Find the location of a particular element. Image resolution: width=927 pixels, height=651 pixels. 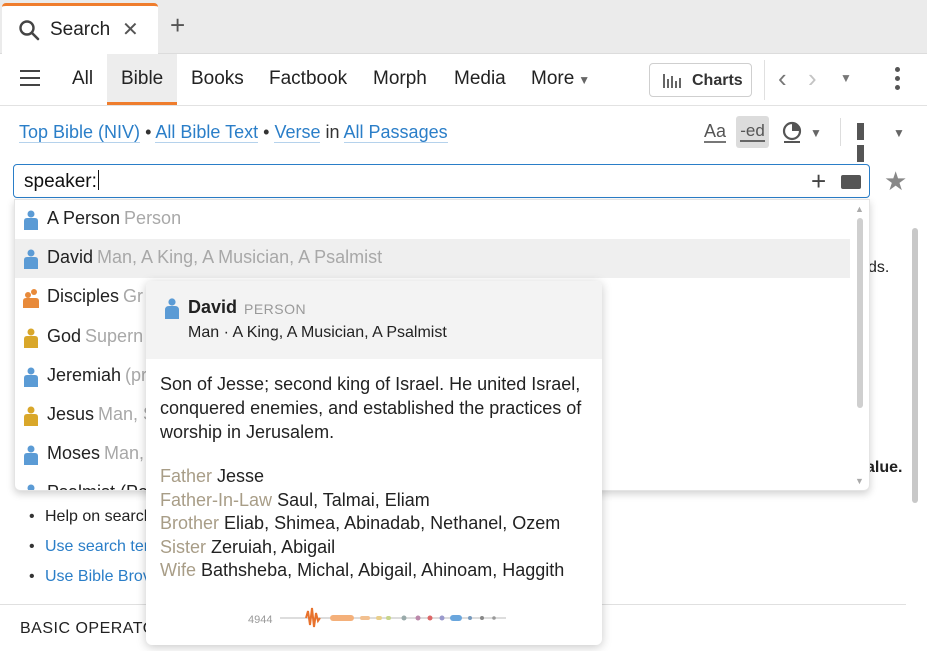

person-roles: Man · A King, A Musician, A Psalmist is located at coordinates (317, 332).